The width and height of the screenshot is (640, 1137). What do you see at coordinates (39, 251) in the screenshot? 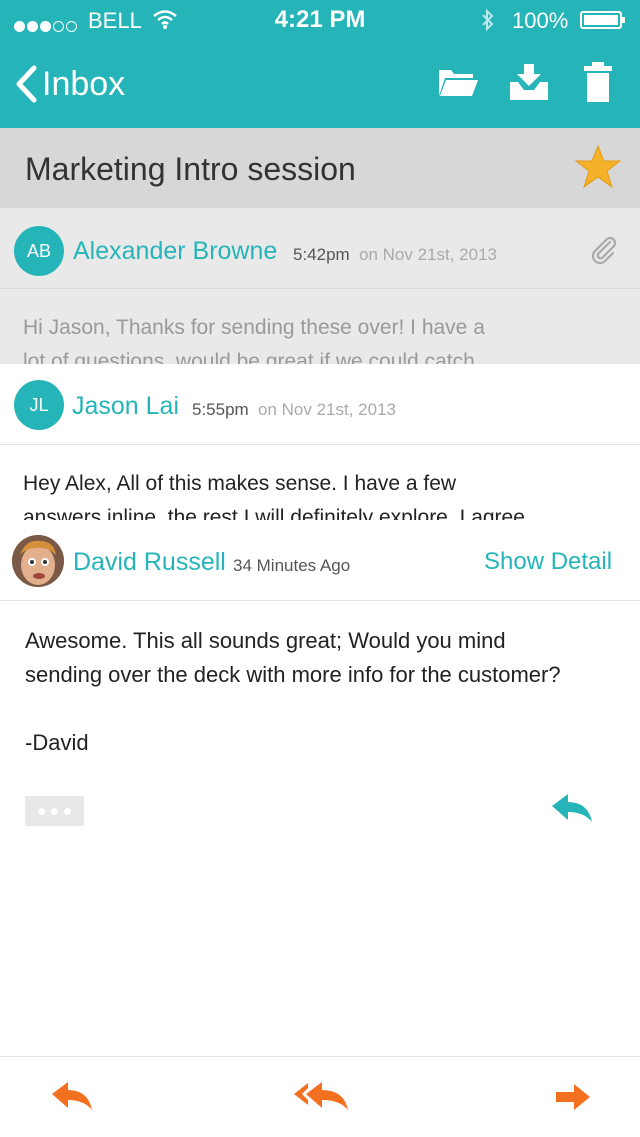
I see `avatar: AB` at bounding box center [39, 251].